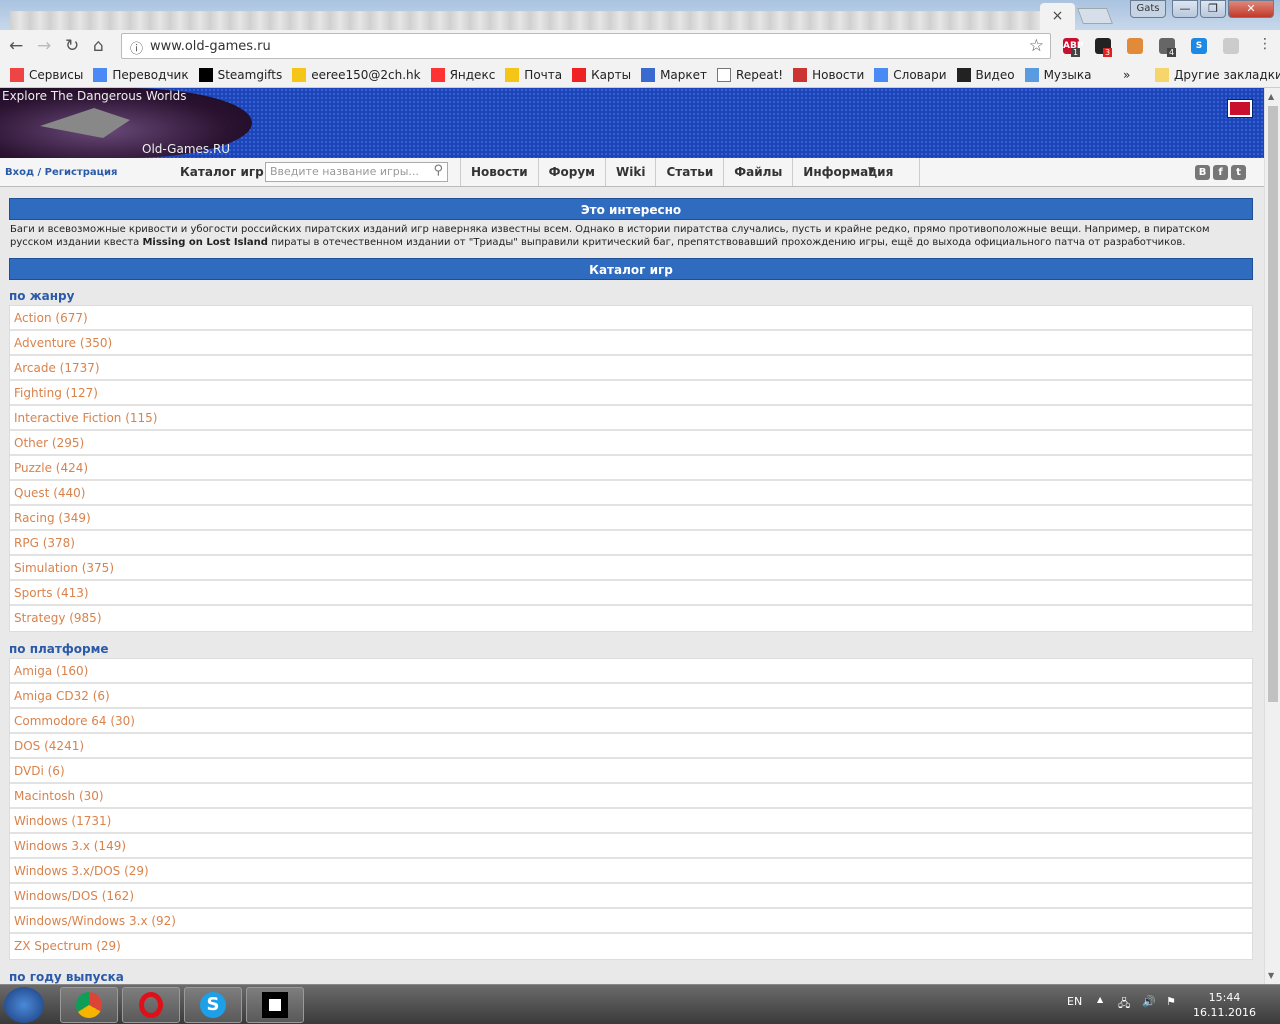 The image size is (1280, 1024). Describe the element at coordinates (1100, 999) in the screenshot. I see `tray-expand-icon: ▲` at that location.